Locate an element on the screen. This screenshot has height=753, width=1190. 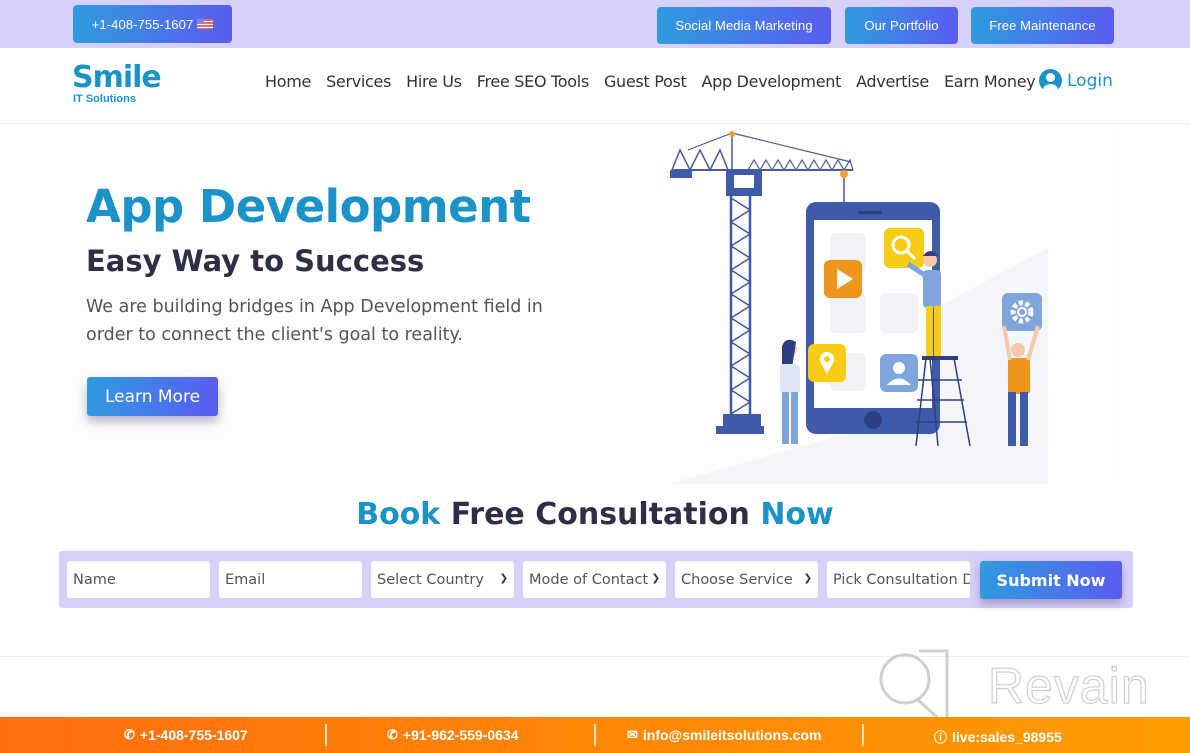
skype-icon: ⓘ is located at coordinates (941, 737).